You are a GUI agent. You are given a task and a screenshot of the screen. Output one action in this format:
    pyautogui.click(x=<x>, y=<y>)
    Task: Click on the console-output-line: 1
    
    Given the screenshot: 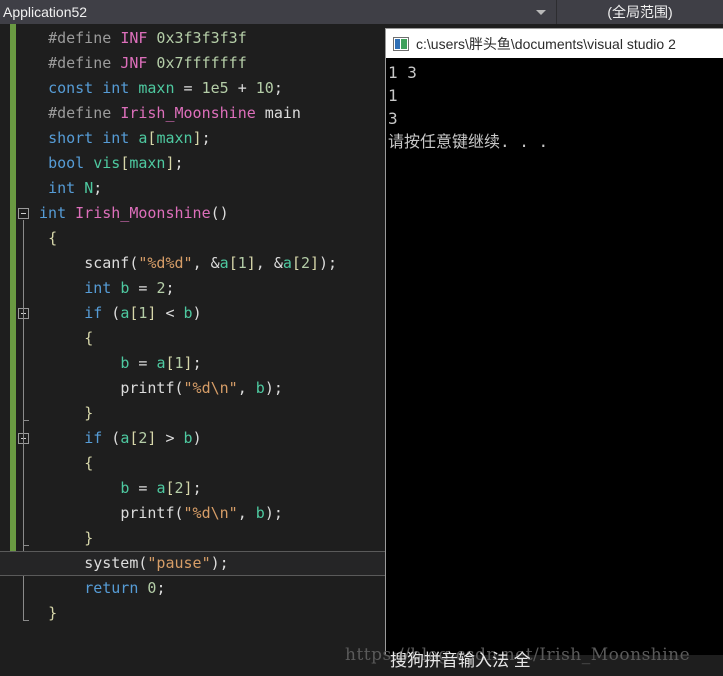 What is the action you would take?
    pyautogui.click(x=393, y=95)
    